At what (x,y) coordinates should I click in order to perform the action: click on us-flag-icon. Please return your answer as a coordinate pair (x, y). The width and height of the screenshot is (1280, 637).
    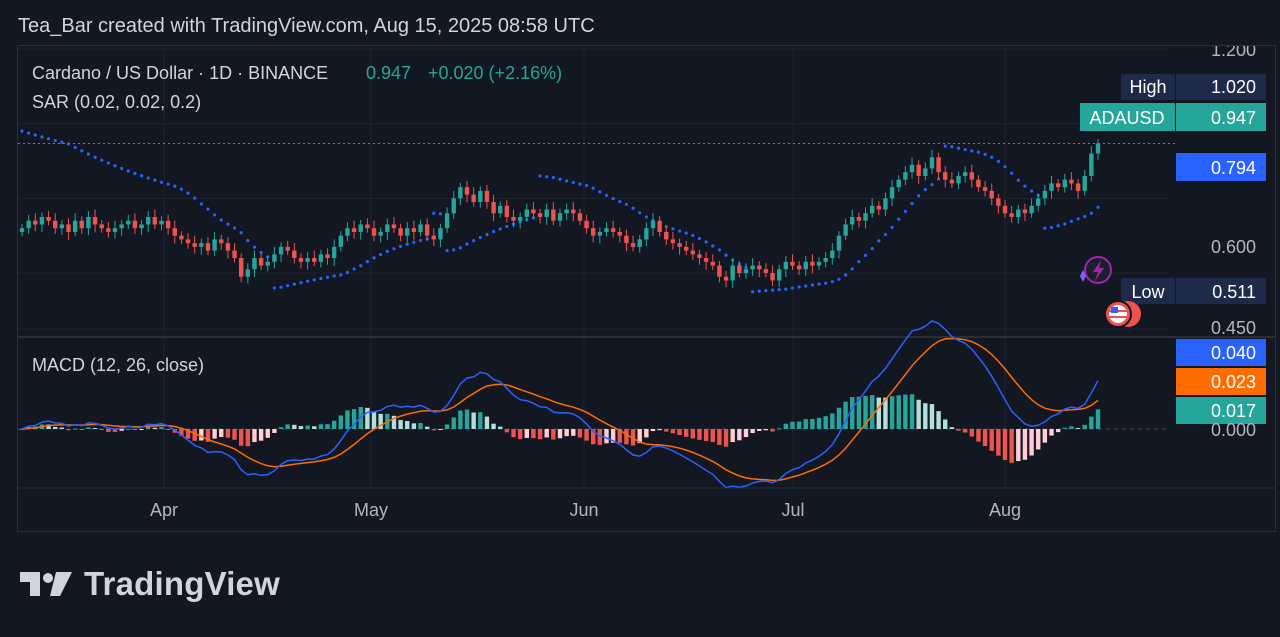
    Looking at the image, I should click on (1122, 314).